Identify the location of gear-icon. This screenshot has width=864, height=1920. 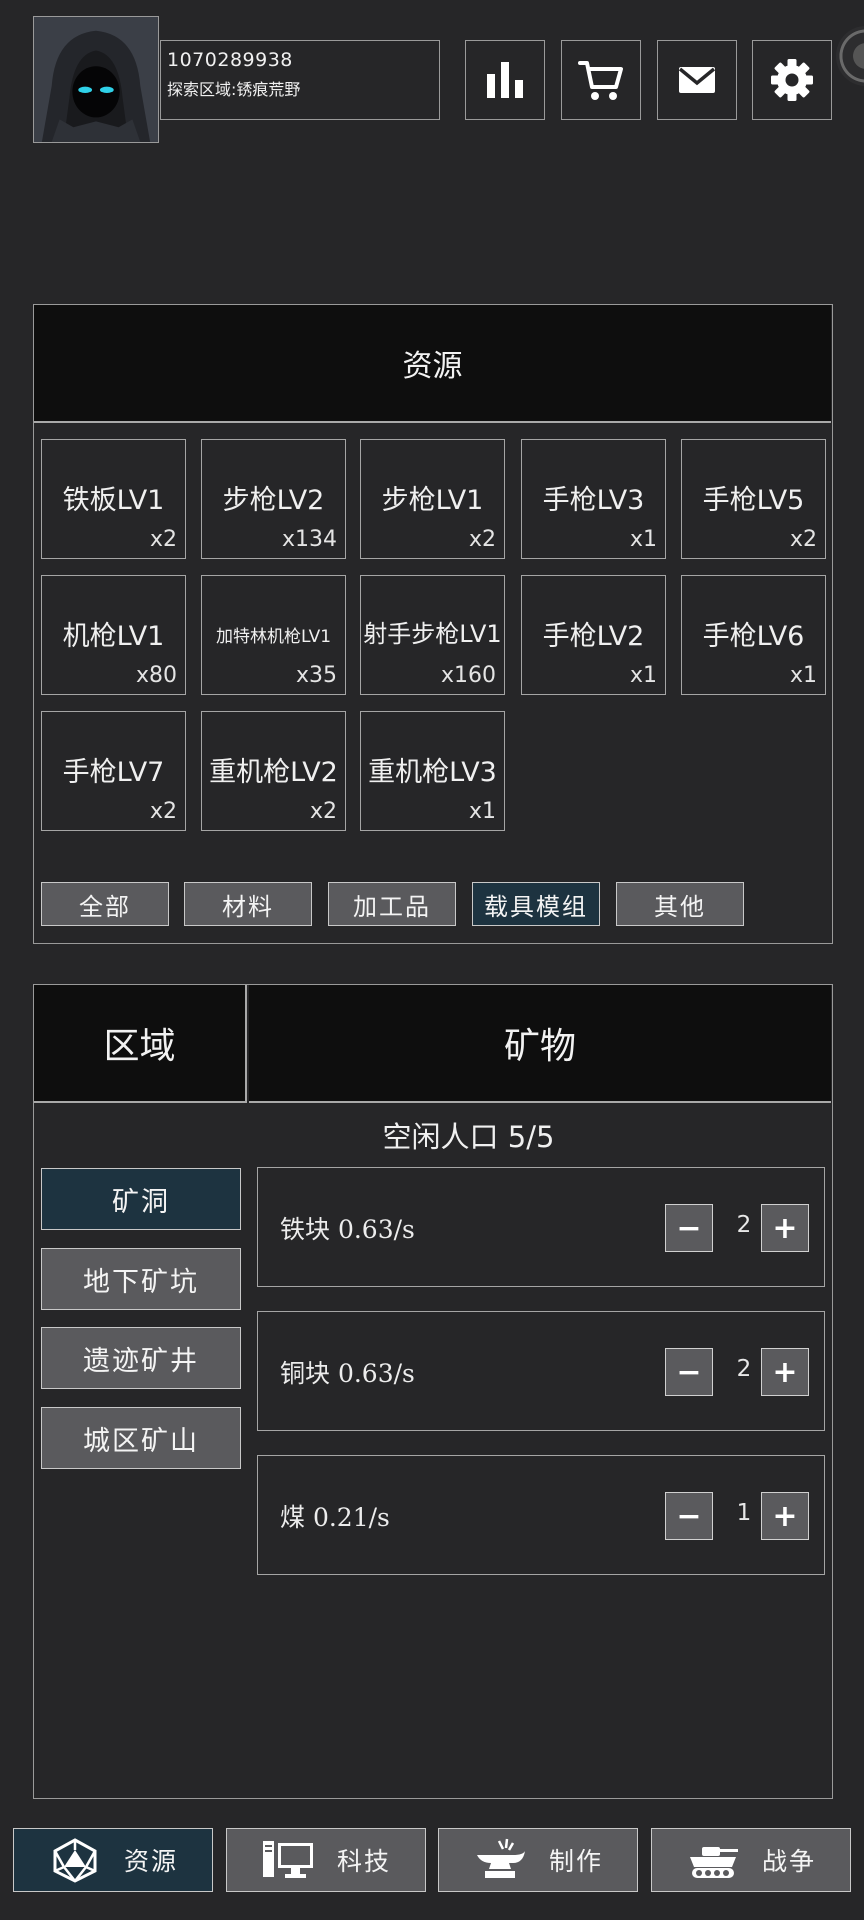
(792, 80).